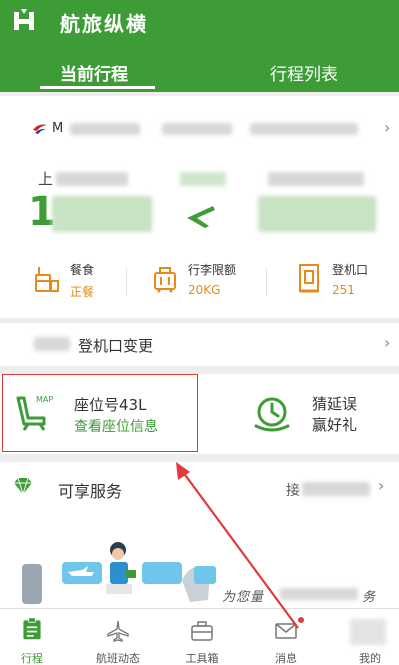  Describe the element at coordinates (286, 658) in the screenshot. I see `nav-label-messages: 消息` at that location.